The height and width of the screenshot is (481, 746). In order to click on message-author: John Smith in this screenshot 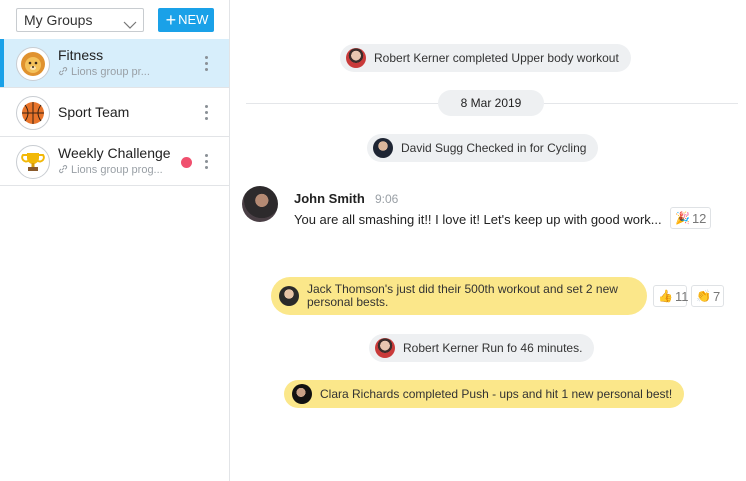, I will do `click(329, 198)`.